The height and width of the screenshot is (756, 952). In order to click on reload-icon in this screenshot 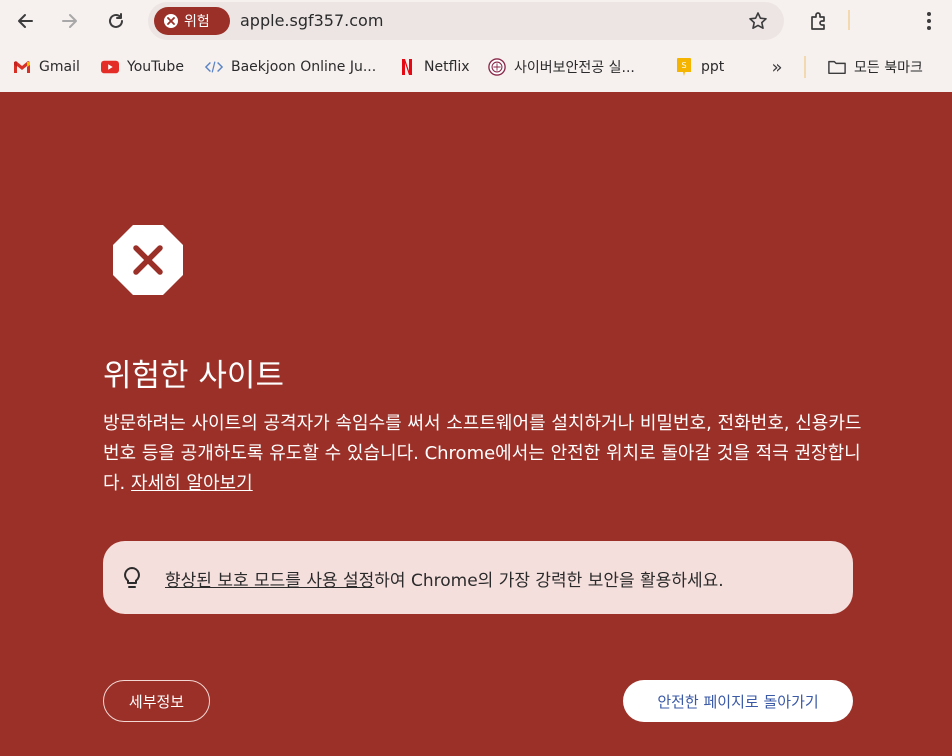, I will do `click(116, 21)`.